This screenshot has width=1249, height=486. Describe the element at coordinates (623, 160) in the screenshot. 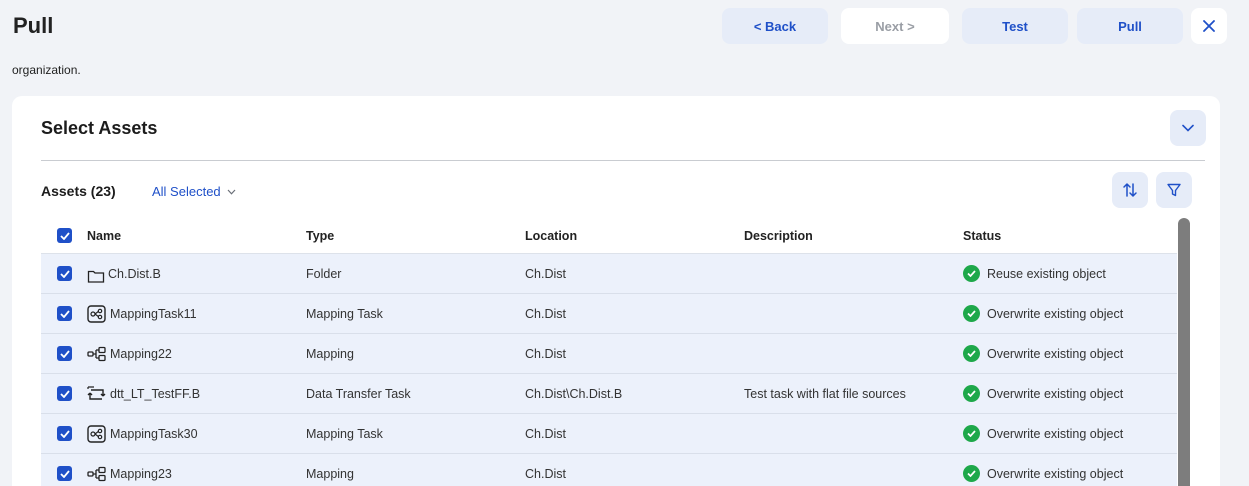

I see `divider` at that location.